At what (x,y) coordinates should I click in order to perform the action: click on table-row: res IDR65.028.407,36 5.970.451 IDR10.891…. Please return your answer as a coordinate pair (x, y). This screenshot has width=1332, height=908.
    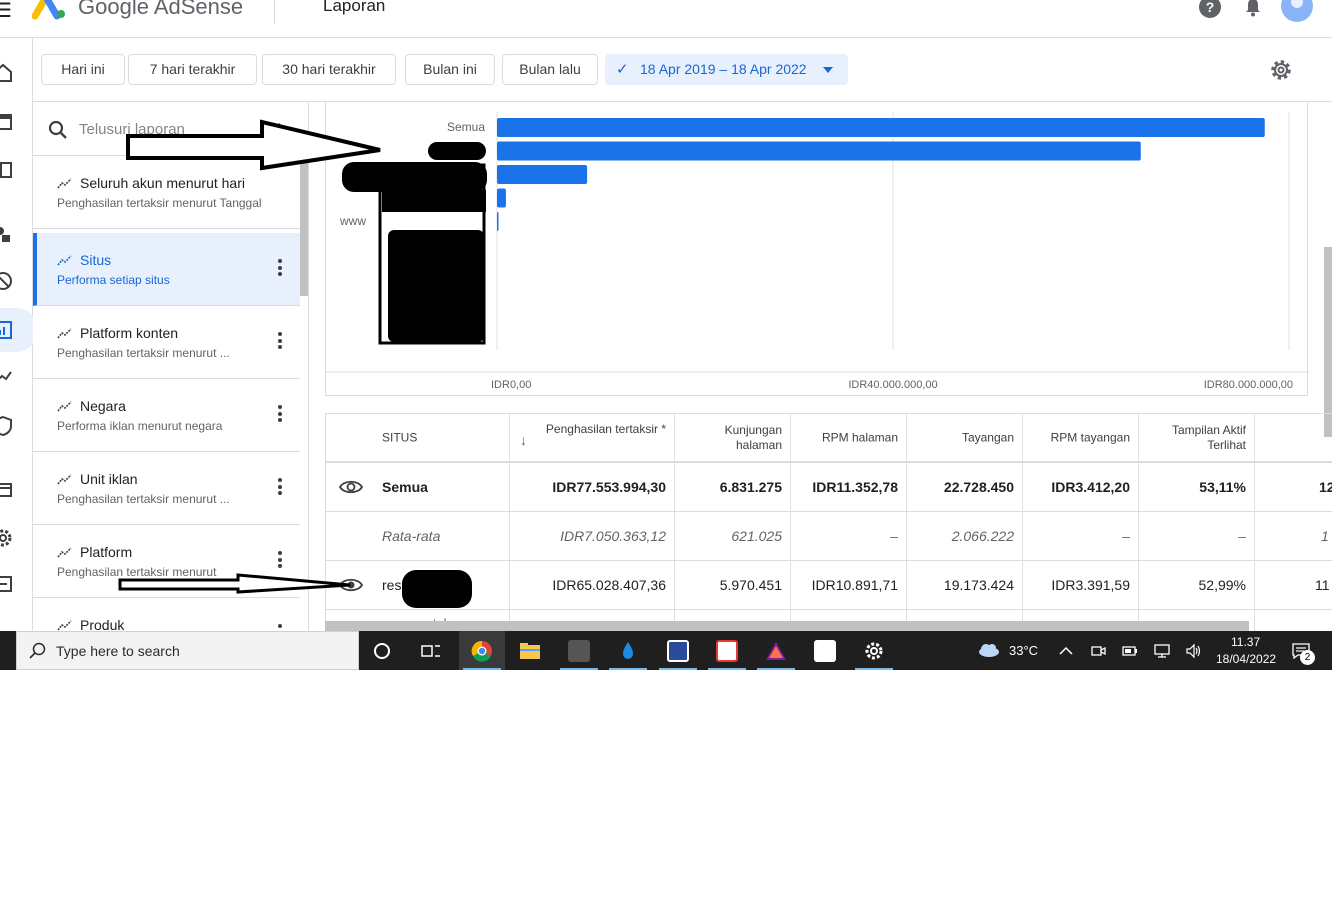
    Looking at the image, I should click on (829, 585).